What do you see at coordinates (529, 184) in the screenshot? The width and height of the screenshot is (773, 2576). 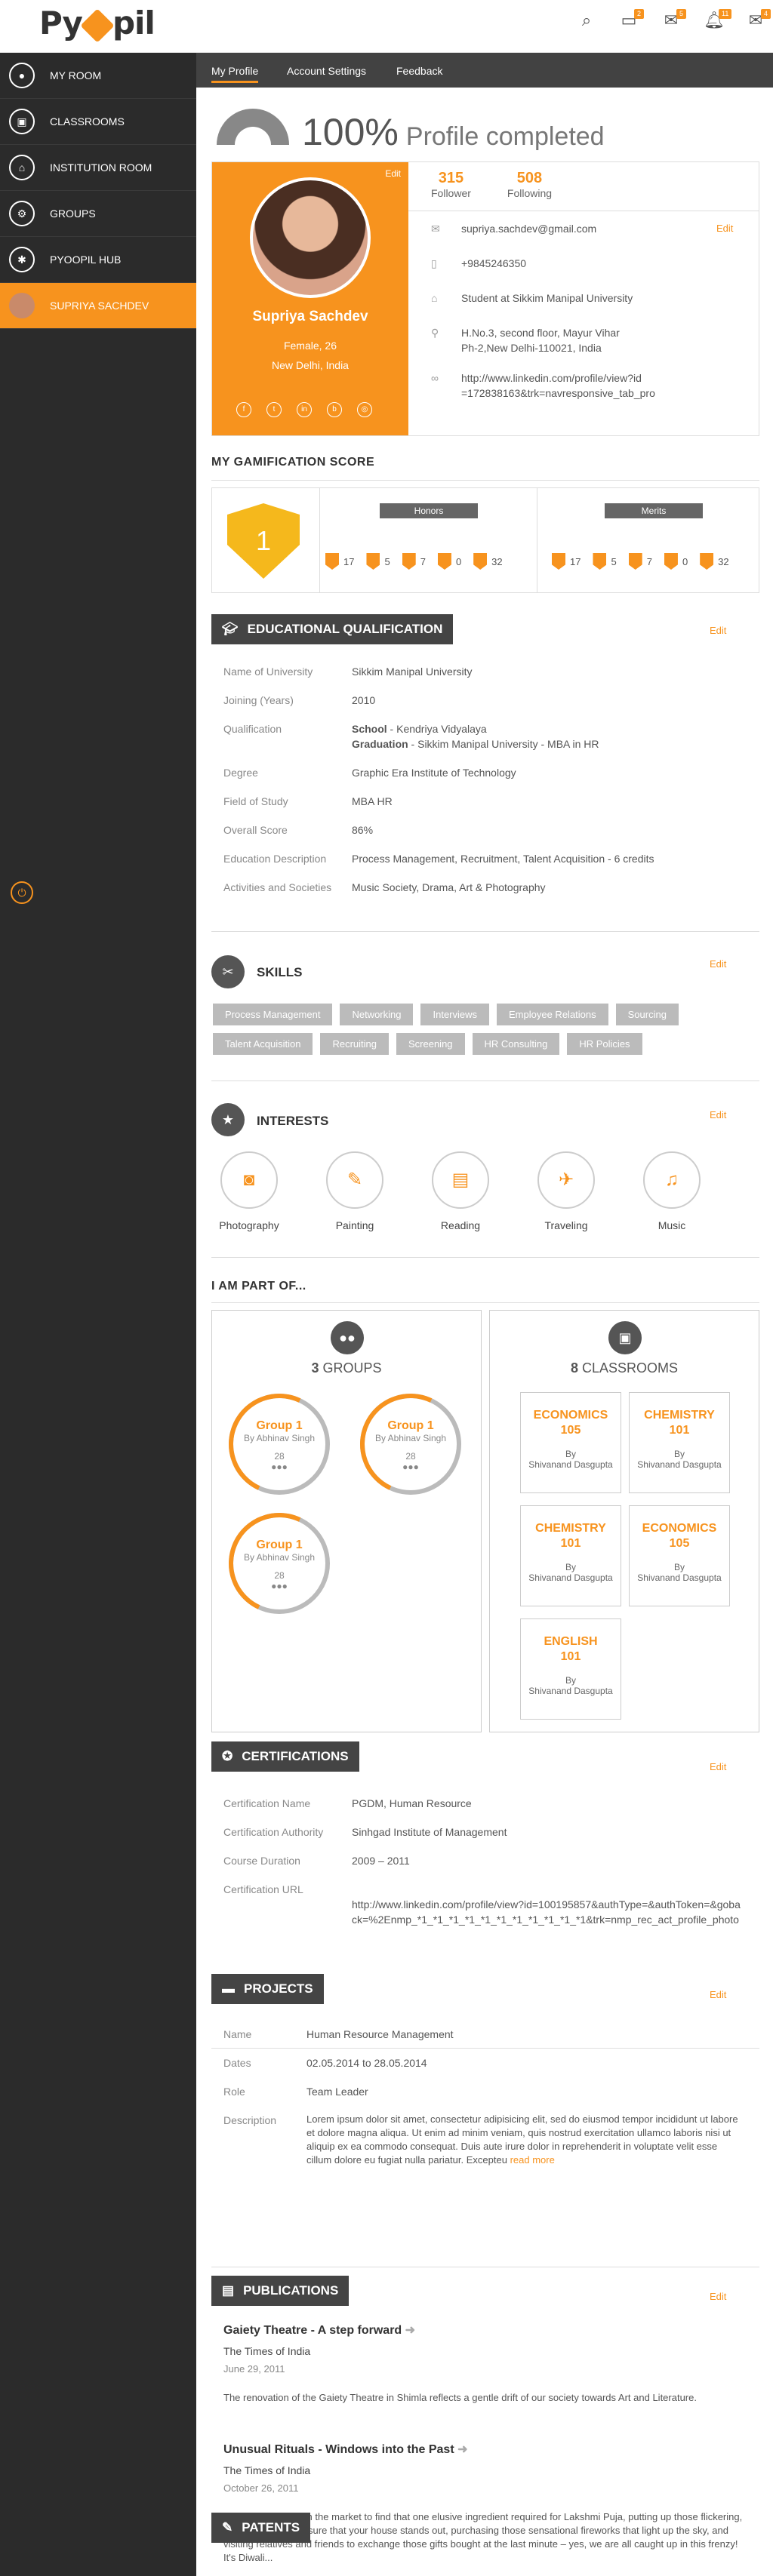 I see `following-stat: 508 Following` at bounding box center [529, 184].